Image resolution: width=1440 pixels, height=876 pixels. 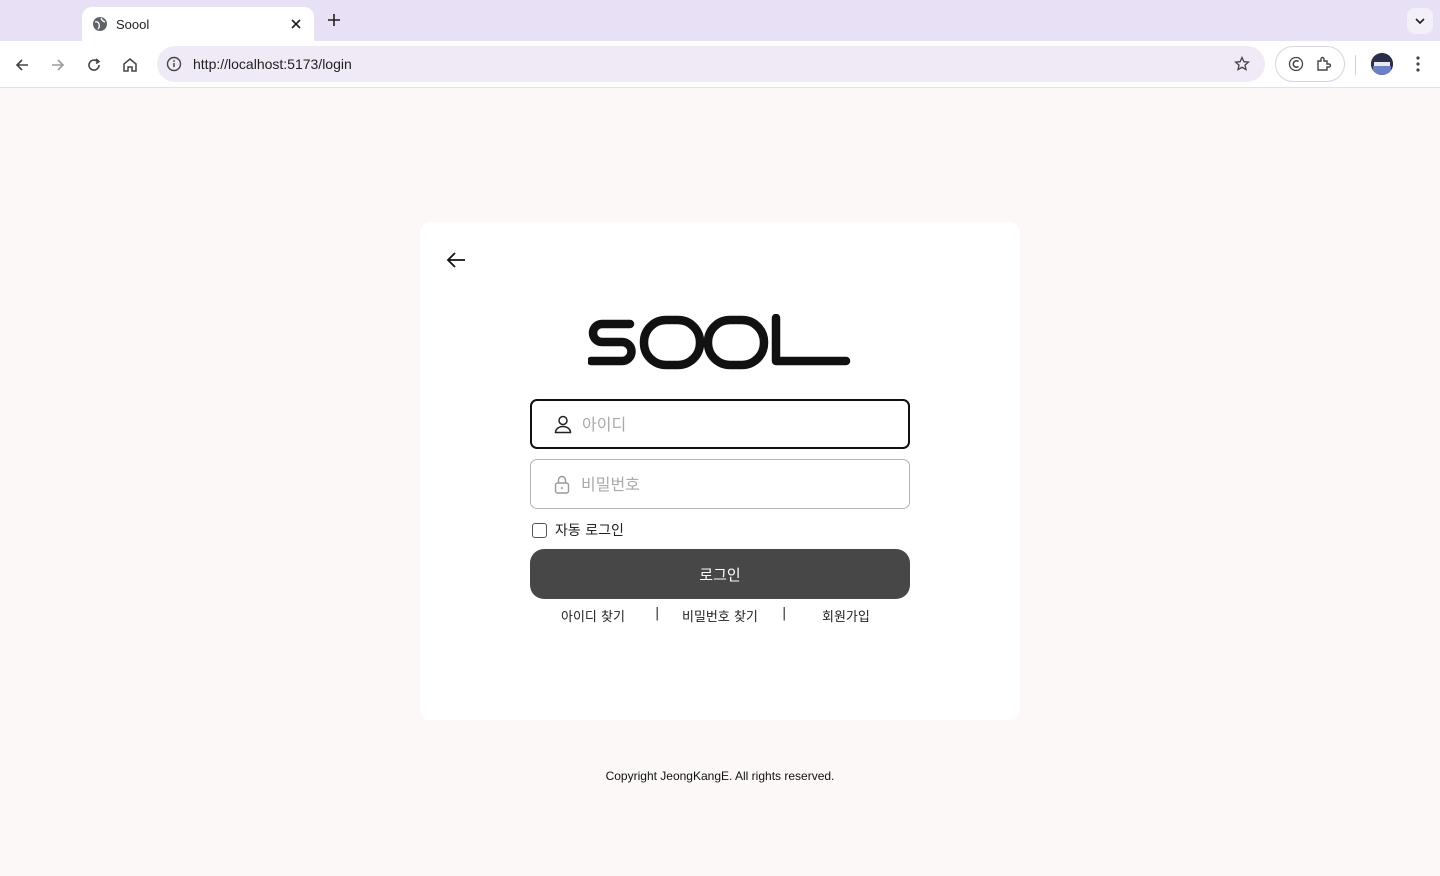 I want to click on home-icon, so click(x=130, y=65).